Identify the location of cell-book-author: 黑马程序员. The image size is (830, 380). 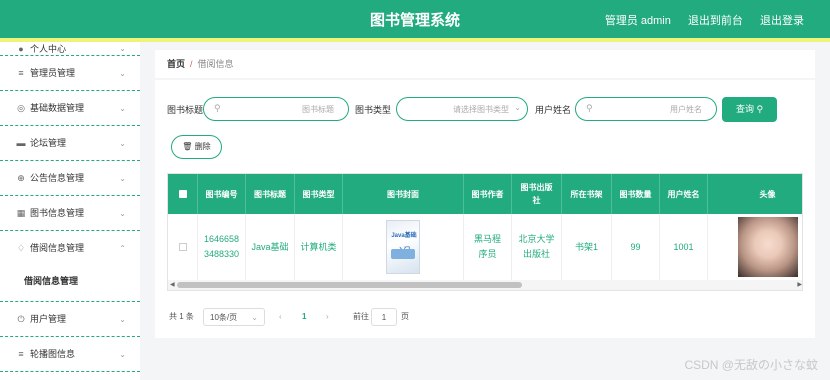
(488, 247).